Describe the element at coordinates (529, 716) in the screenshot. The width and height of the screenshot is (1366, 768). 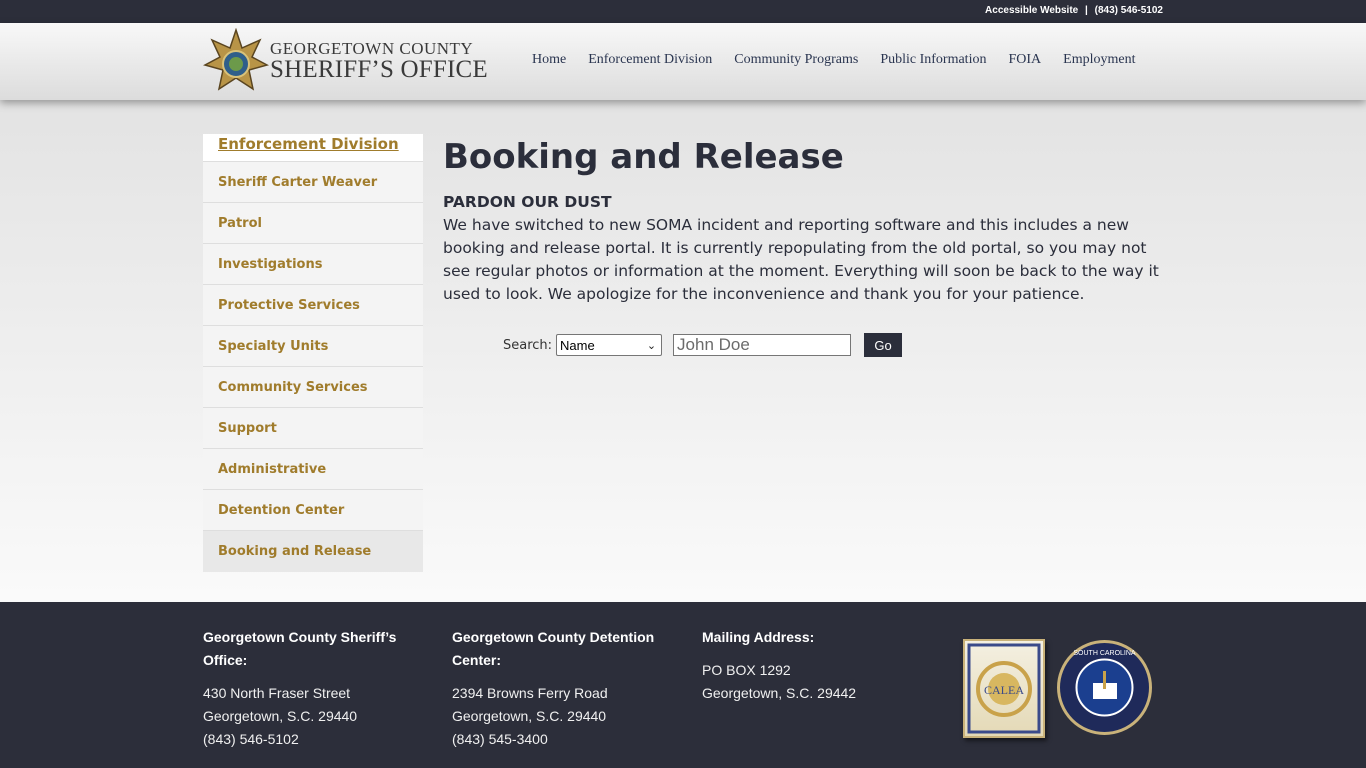
I see `footer-detention-address2: Georgetown, S.C. 29440` at that location.